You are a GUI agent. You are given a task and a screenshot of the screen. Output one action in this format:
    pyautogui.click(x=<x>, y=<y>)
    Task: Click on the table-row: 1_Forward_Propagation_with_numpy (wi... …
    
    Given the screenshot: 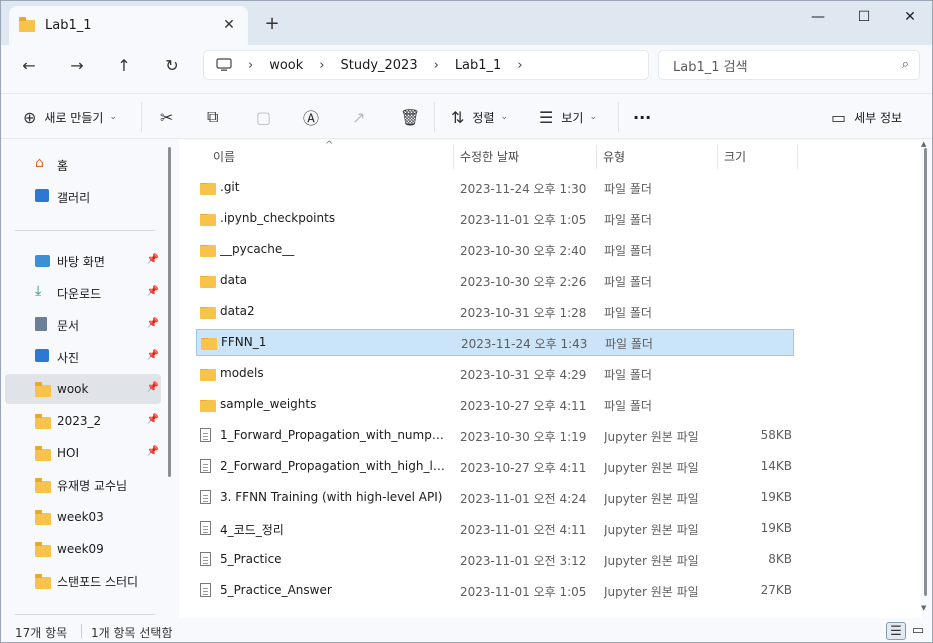 What is the action you would take?
    pyautogui.click(x=495, y=435)
    